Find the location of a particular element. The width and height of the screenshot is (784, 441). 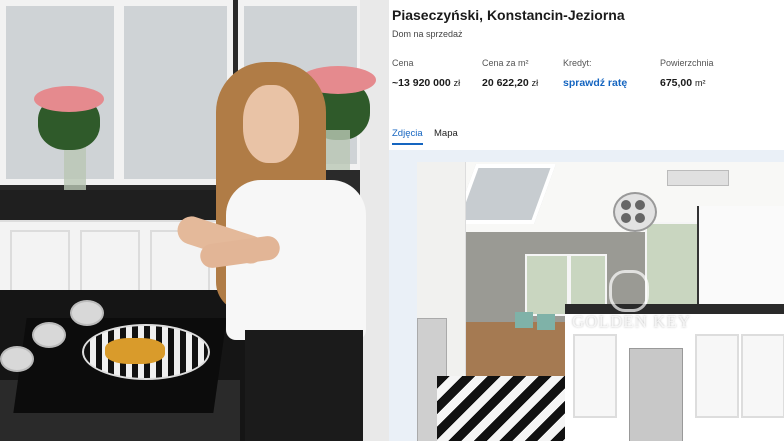

area-value: 675,00 m² is located at coordinates (683, 83).